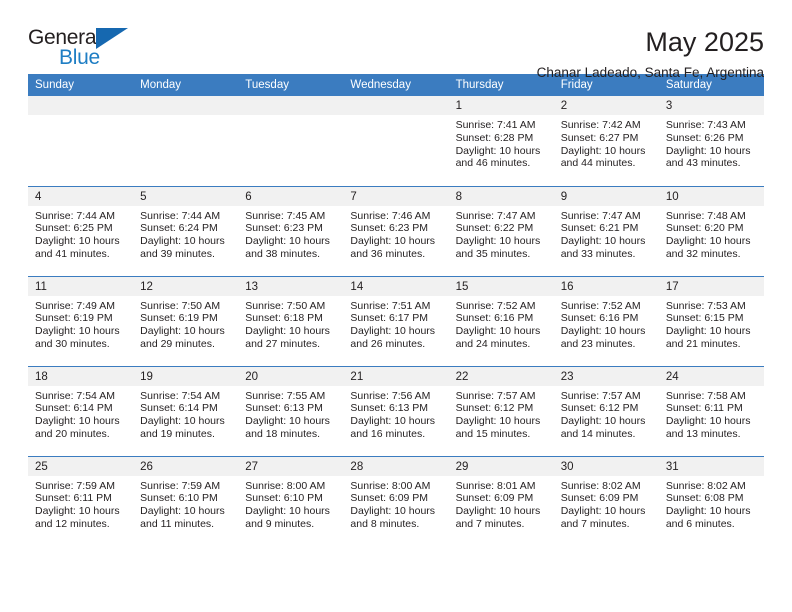 This screenshot has width=792, height=612. Describe the element at coordinates (501, 466) in the screenshot. I see `day-number: 29` at that location.